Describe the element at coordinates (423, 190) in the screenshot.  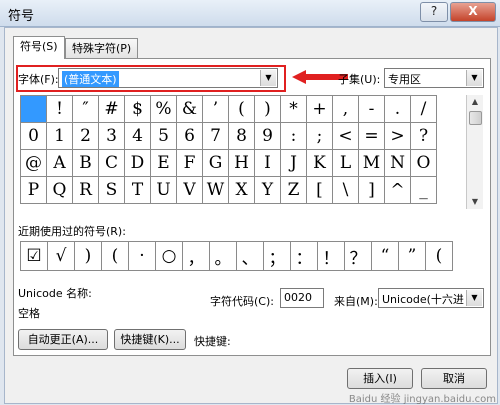
I see `symbol-cell: _` at that location.